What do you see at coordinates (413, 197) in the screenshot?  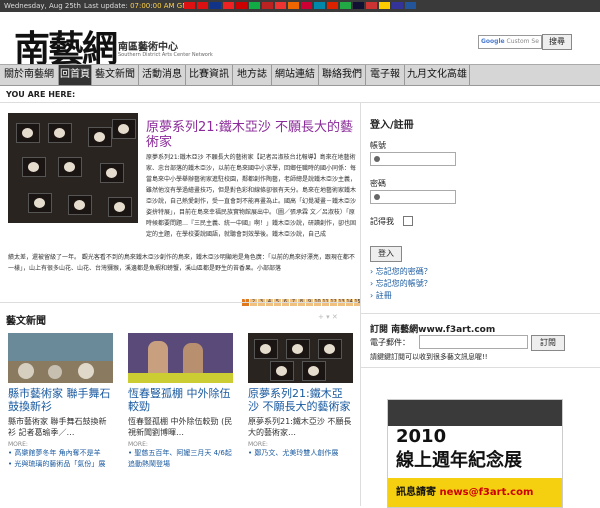 I see `password-field` at bounding box center [413, 197].